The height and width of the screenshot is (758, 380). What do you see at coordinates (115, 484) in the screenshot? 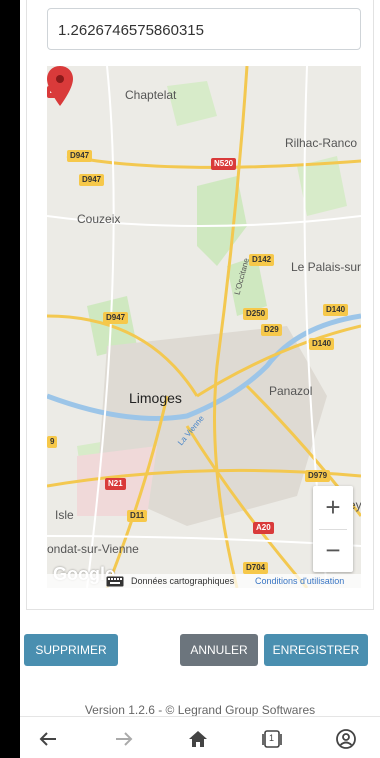
I see `road-badge: N21` at bounding box center [115, 484].